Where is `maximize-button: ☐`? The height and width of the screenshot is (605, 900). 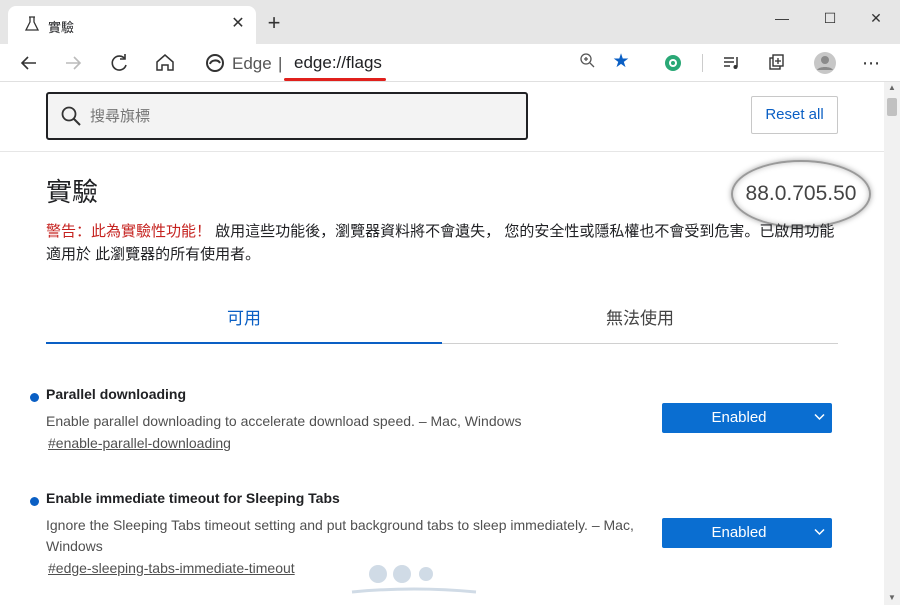 maximize-button: ☐ is located at coordinates (830, 18).